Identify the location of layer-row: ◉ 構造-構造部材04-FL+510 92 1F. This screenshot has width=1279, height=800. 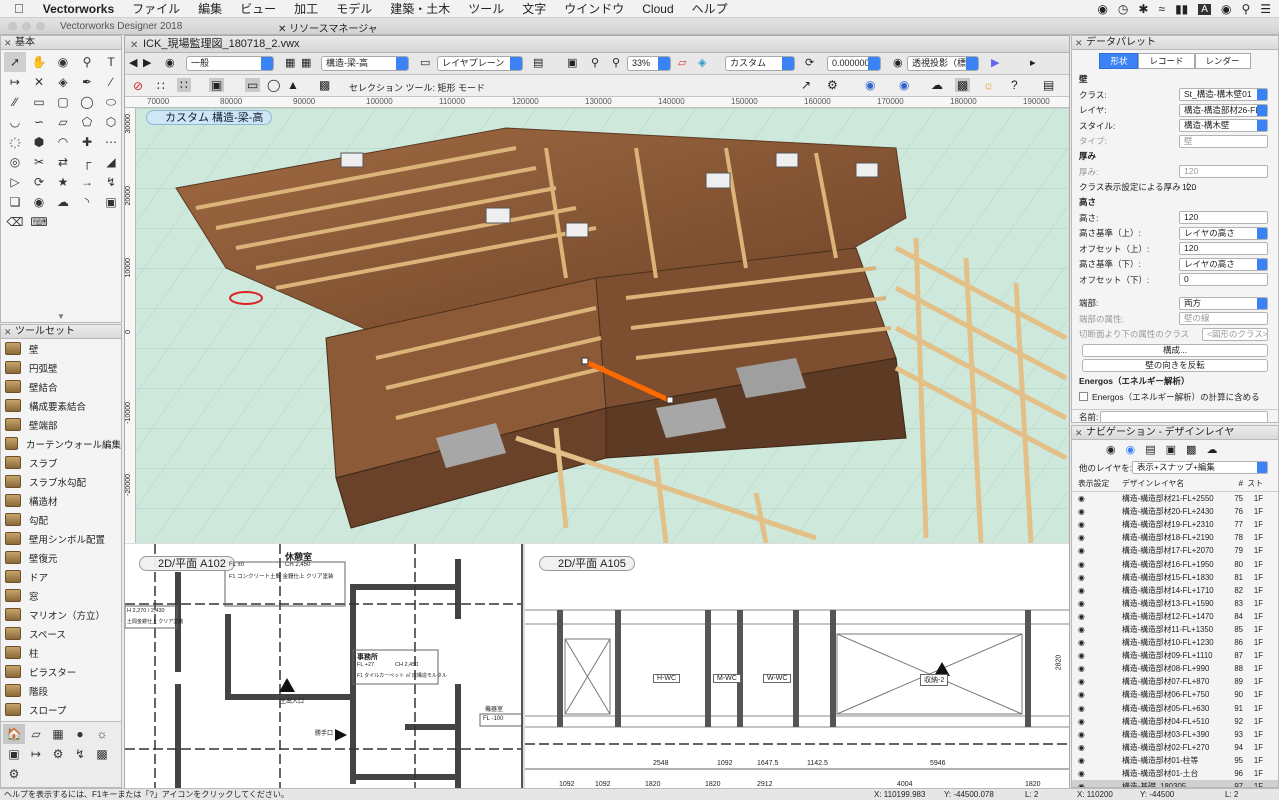
(1175, 721).